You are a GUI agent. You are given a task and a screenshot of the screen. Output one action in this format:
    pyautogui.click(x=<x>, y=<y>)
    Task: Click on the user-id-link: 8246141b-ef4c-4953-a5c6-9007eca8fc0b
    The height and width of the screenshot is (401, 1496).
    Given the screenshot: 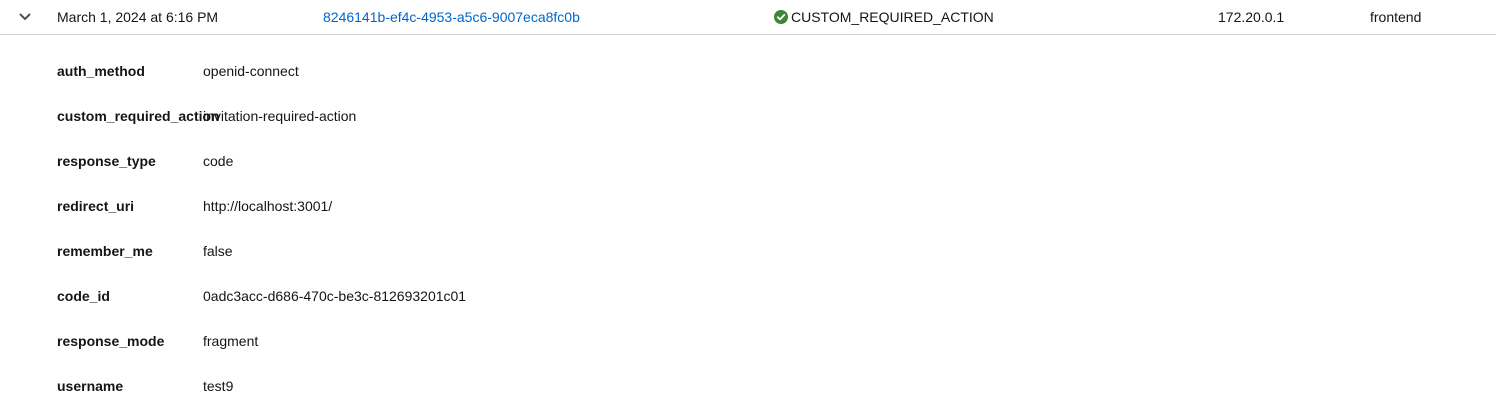 What is the action you would take?
    pyautogui.click(x=451, y=17)
    